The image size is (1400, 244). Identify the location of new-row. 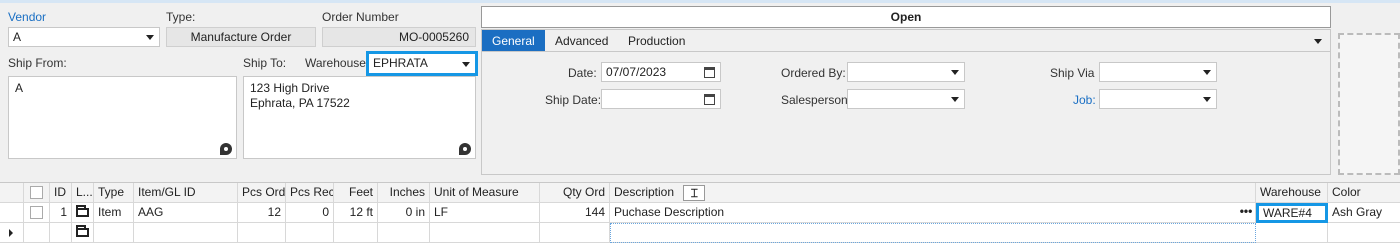
(700, 233).